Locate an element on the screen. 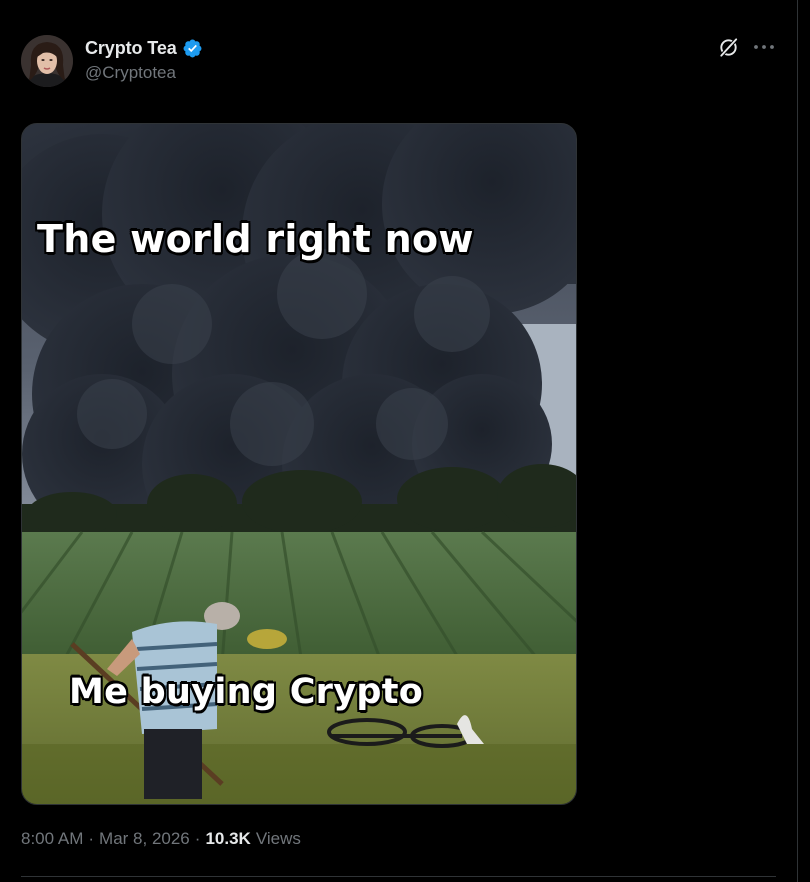 The height and width of the screenshot is (882, 810). divider is located at coordinates (398, 876).